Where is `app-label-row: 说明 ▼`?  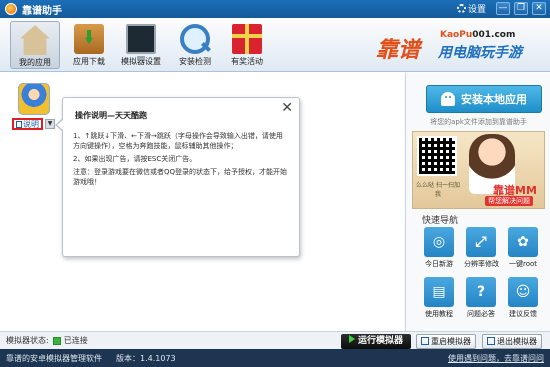
app-label-row: 说明 ▼ is located at coordinates (35, 124).